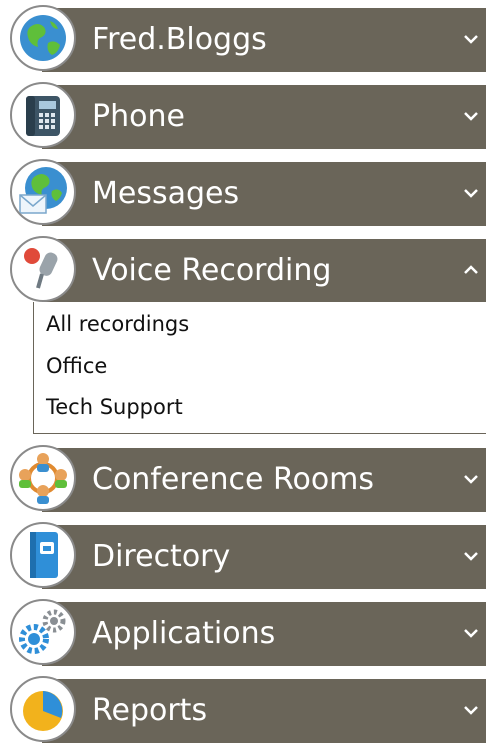  Describe the element at coordinates (43, 269) in the screenshot. I see `microphone-icon` at that location.